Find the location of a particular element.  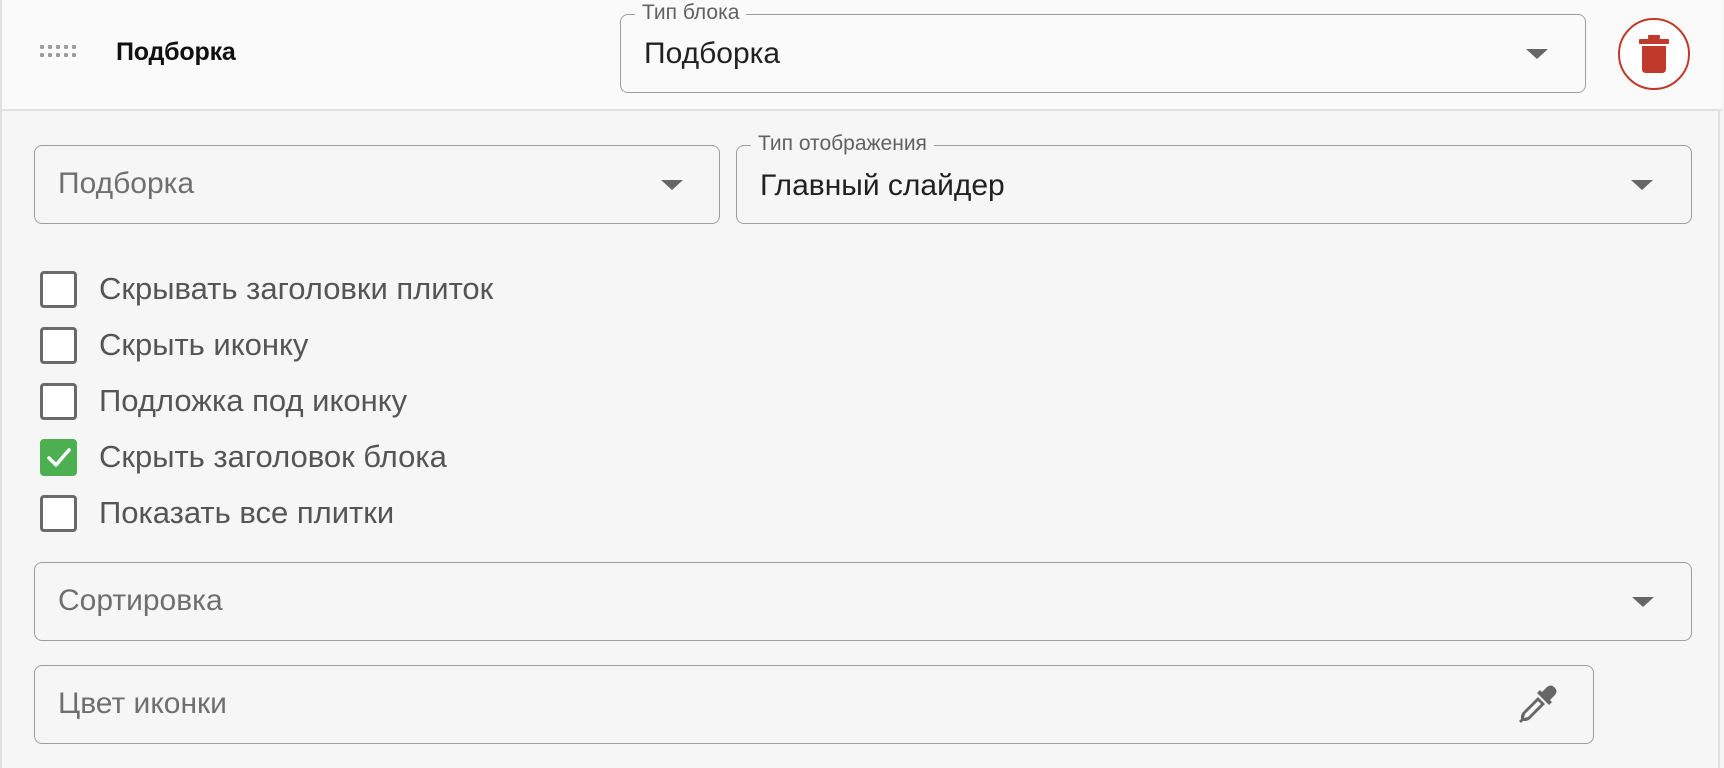

display-type-select: Тип отображения Главный слайдер is located at coordinates (1214, 177).